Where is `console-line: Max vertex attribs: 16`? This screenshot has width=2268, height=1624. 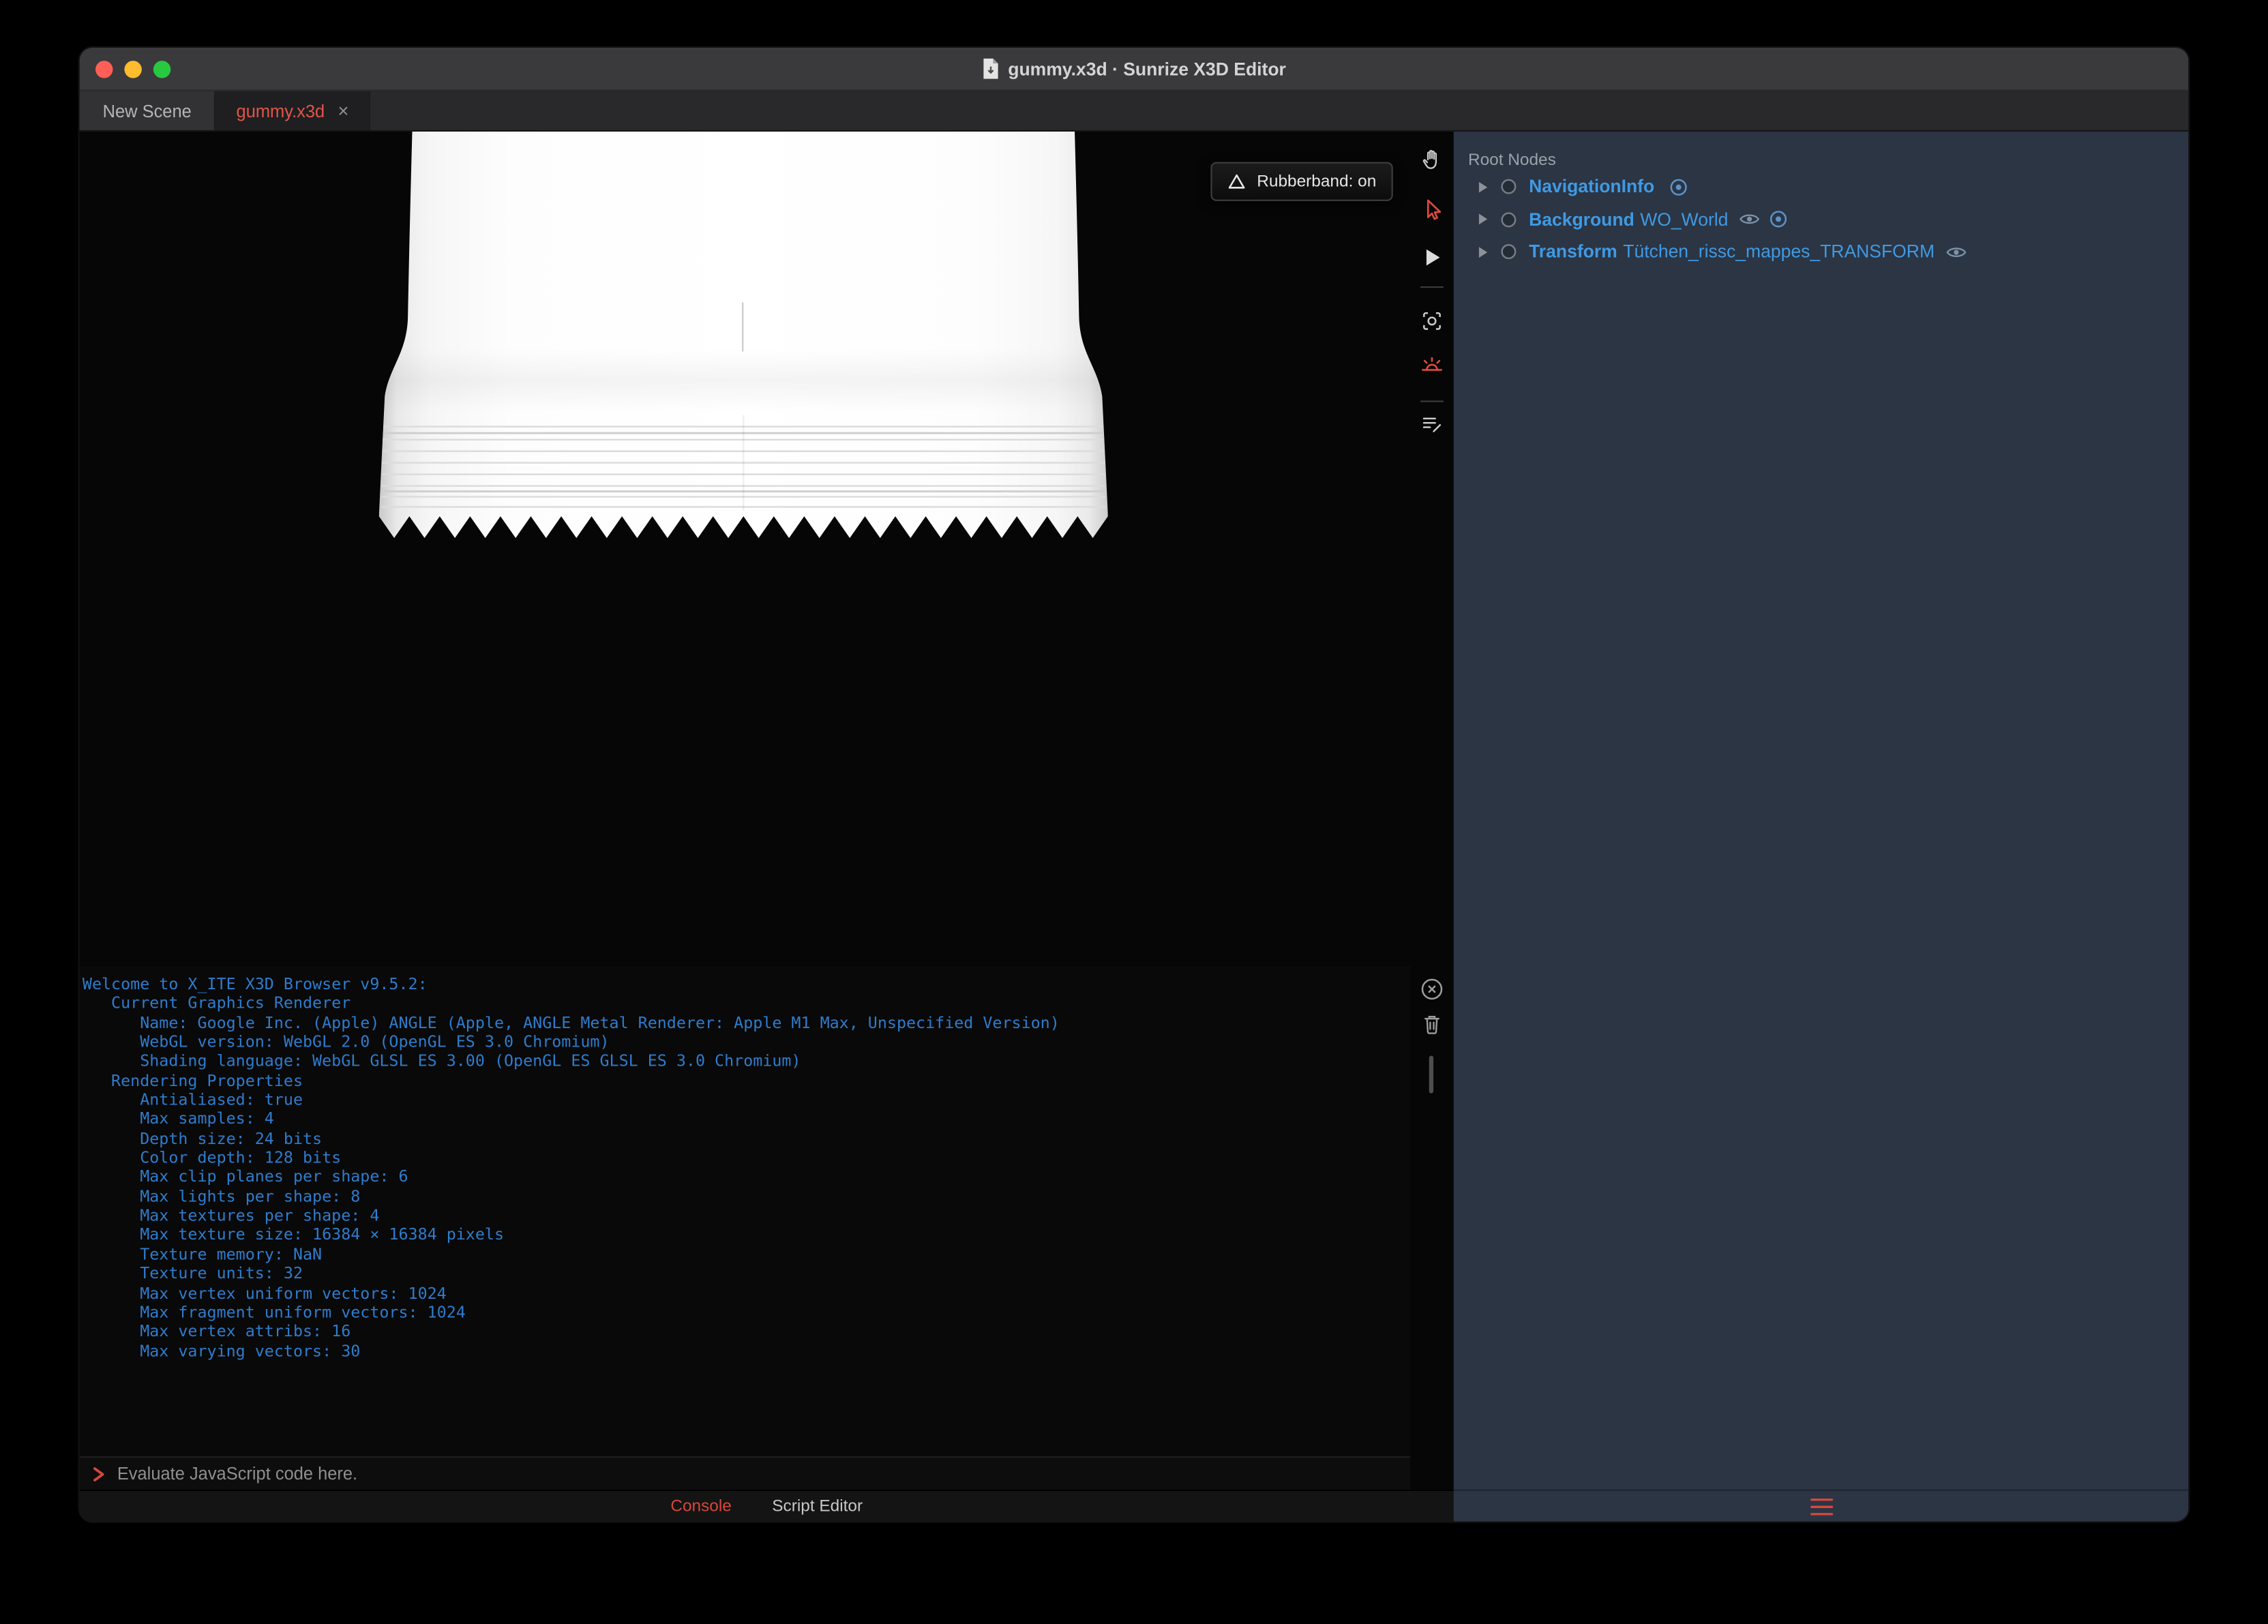 console-line: Max vertex attribs: 16 is located at coordinates (216, 1331).